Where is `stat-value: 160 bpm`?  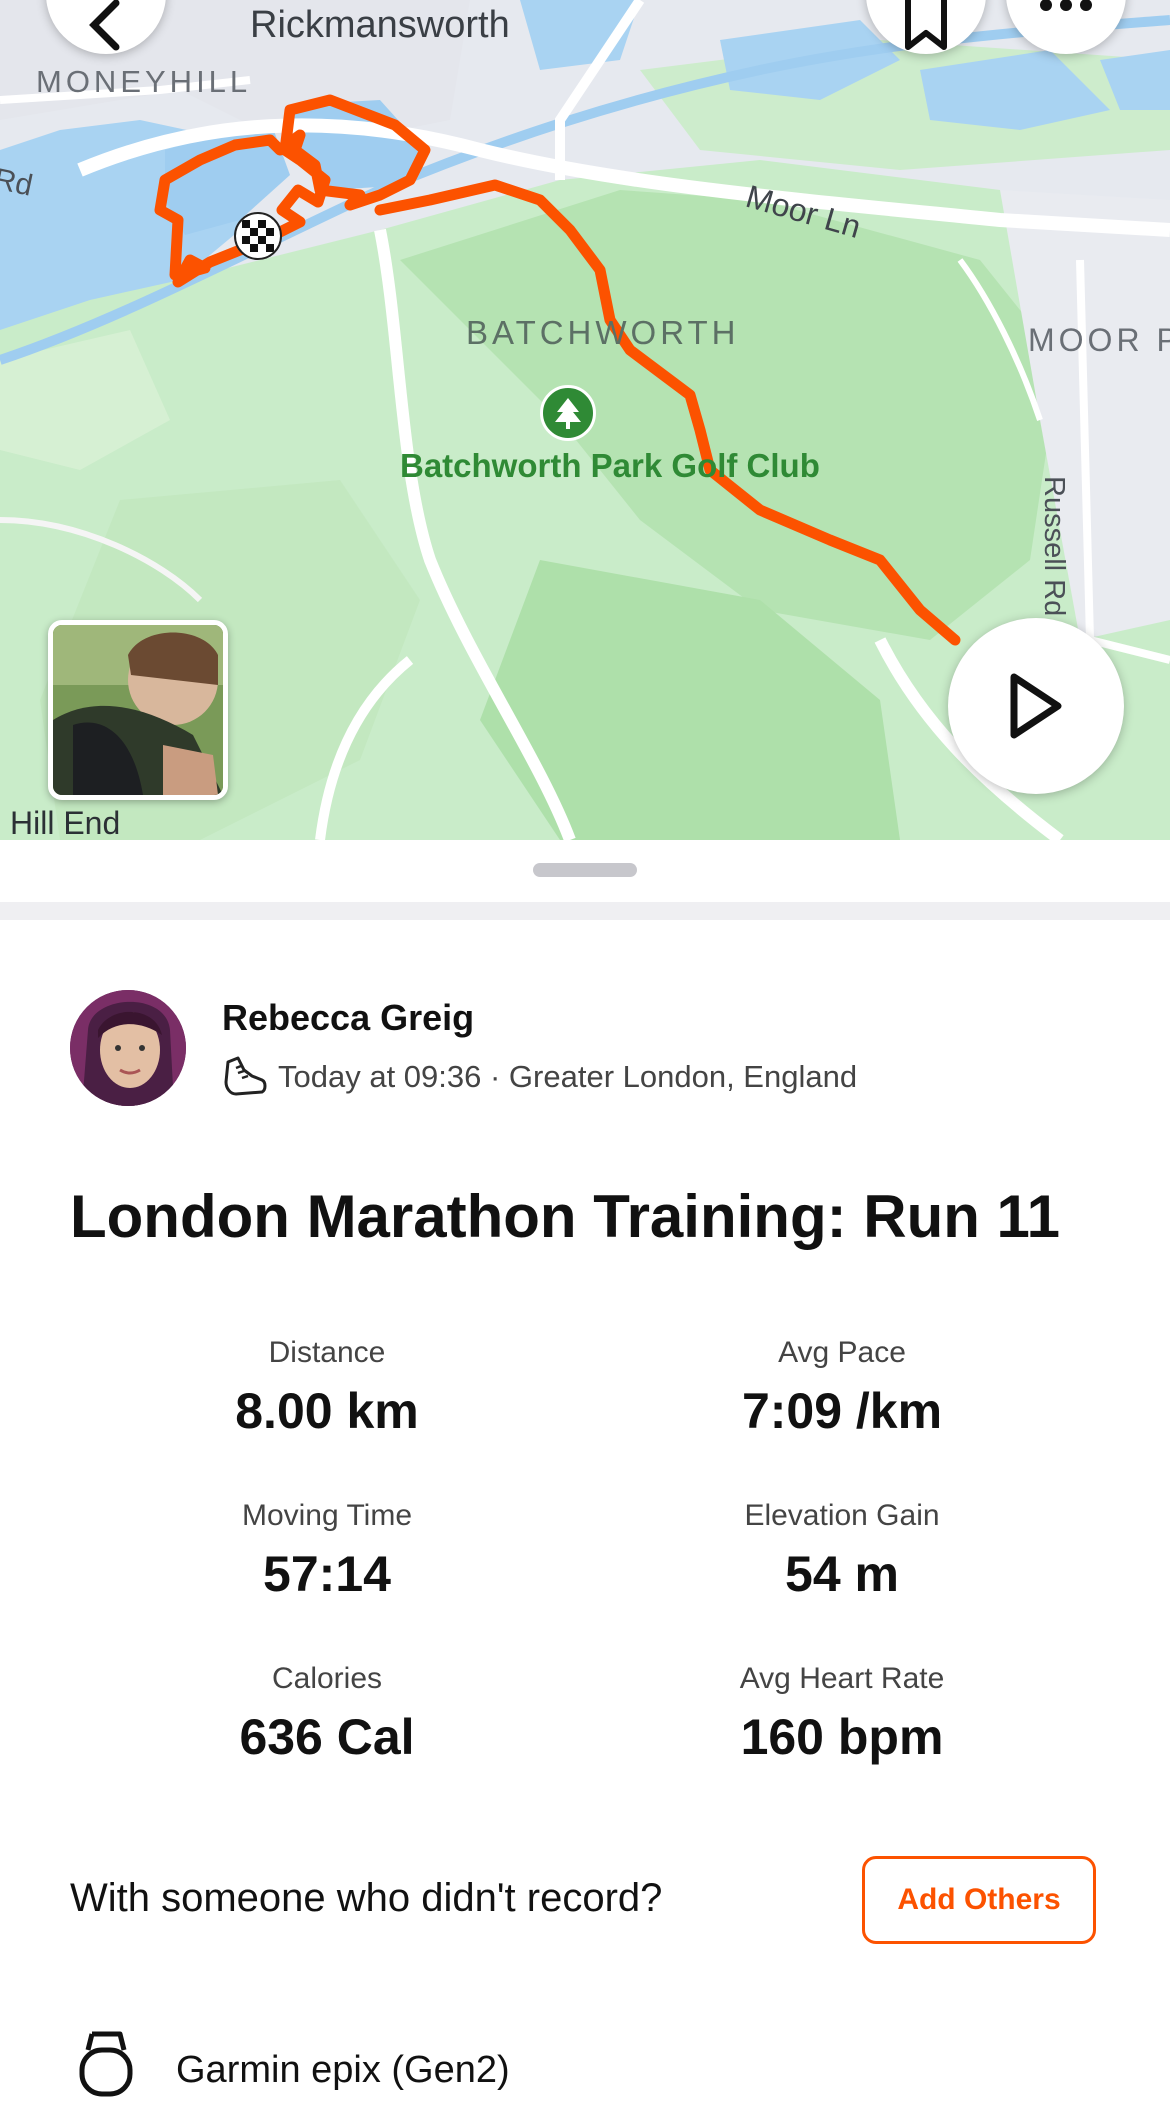
stat-value: 160 bpm is located at coordinates (842, 1737).